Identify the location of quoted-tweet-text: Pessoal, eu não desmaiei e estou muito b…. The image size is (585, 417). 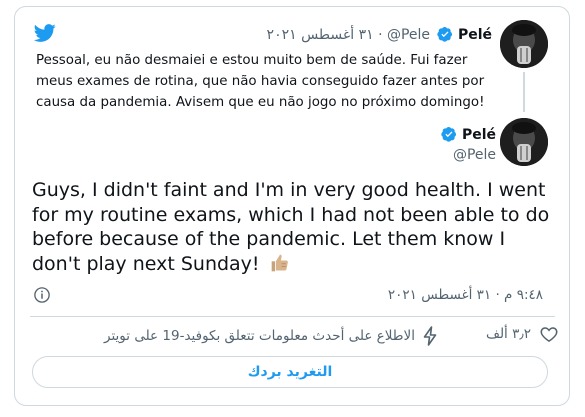
(260, 81).